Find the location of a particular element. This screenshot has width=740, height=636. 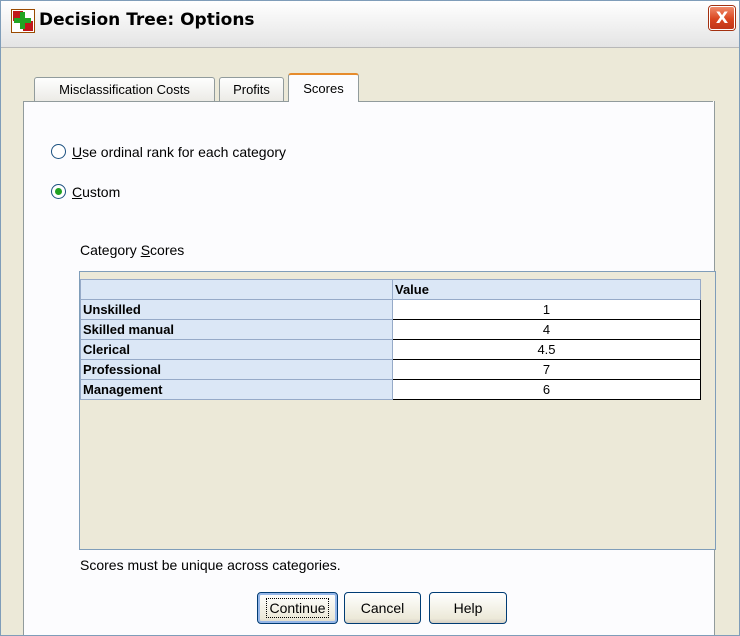

uniqueness-note: Scores must be unique across categories. is located at coordinates (210, 565).